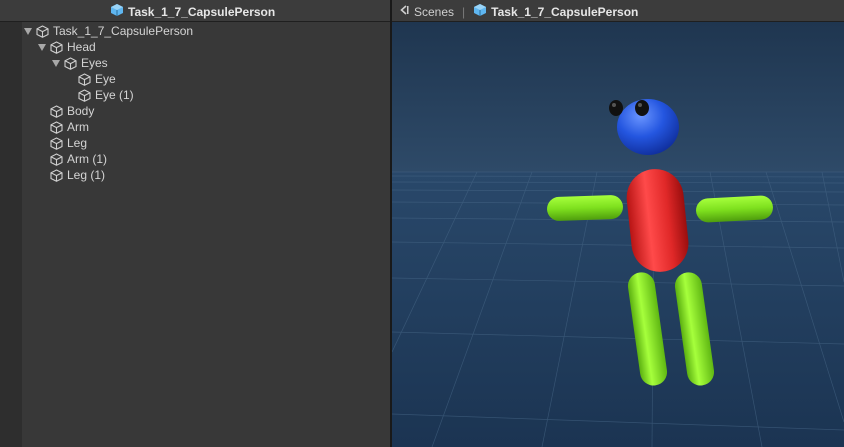 This screenshot has width=844, height=447. What do you see at coordinates (616, 108) in the screenshot?
I see `eye-left` at bounding box center [616, 108].